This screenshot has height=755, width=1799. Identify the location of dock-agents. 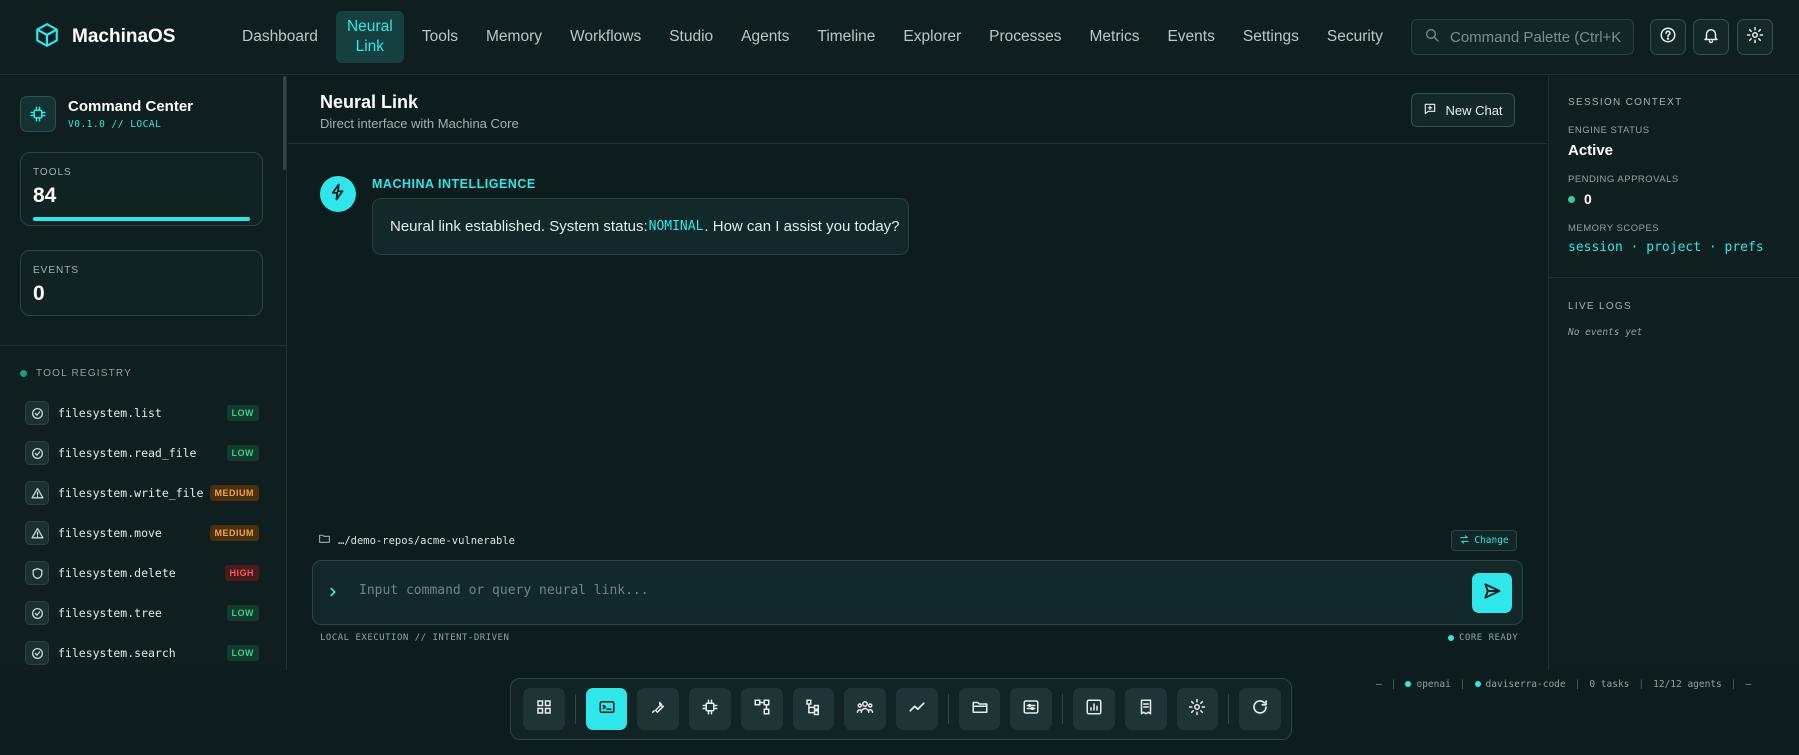
(865, 709).